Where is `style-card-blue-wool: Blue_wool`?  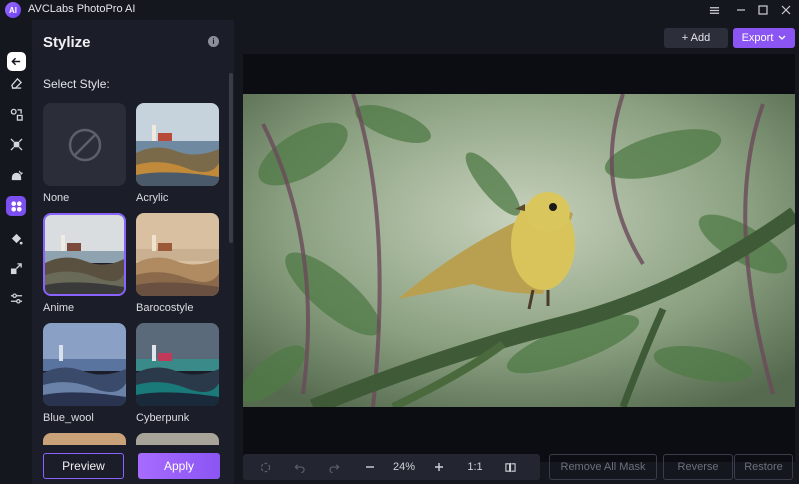
style-card-blue-wool: Blue_wool is located at coordinates (84, 373).